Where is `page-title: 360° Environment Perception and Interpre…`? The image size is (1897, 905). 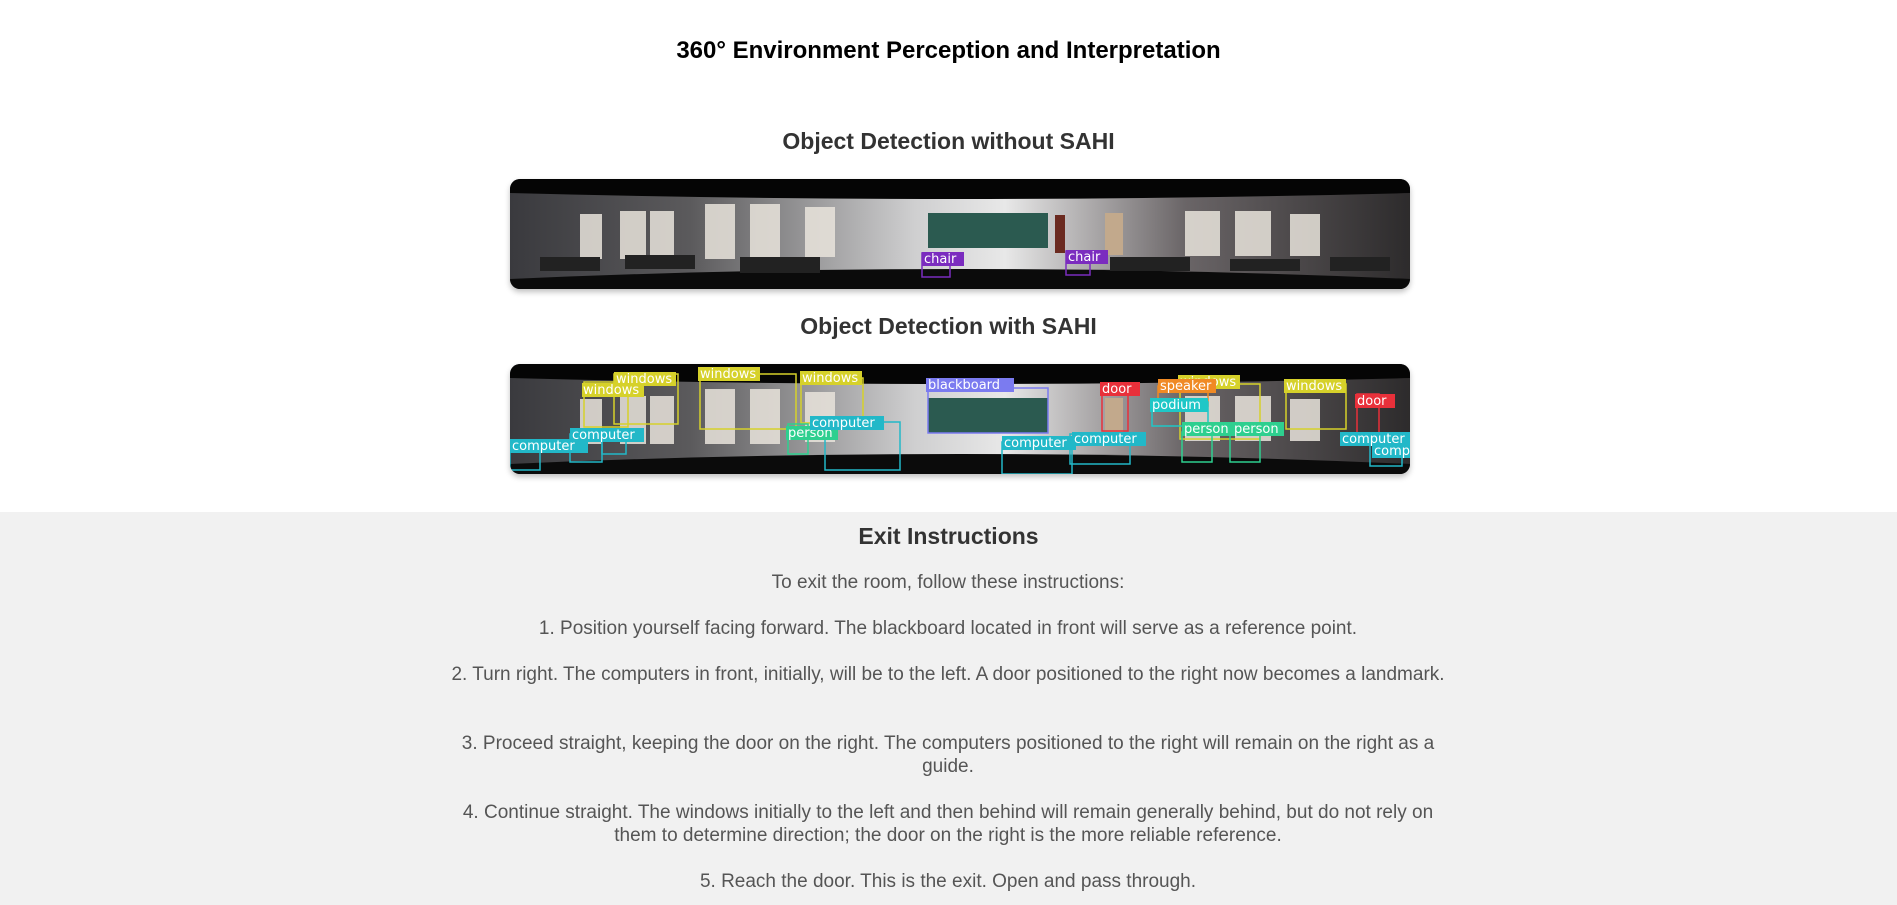 page-title: 360° Environment Perception and Interpre… is located at coordinates (948, 50).